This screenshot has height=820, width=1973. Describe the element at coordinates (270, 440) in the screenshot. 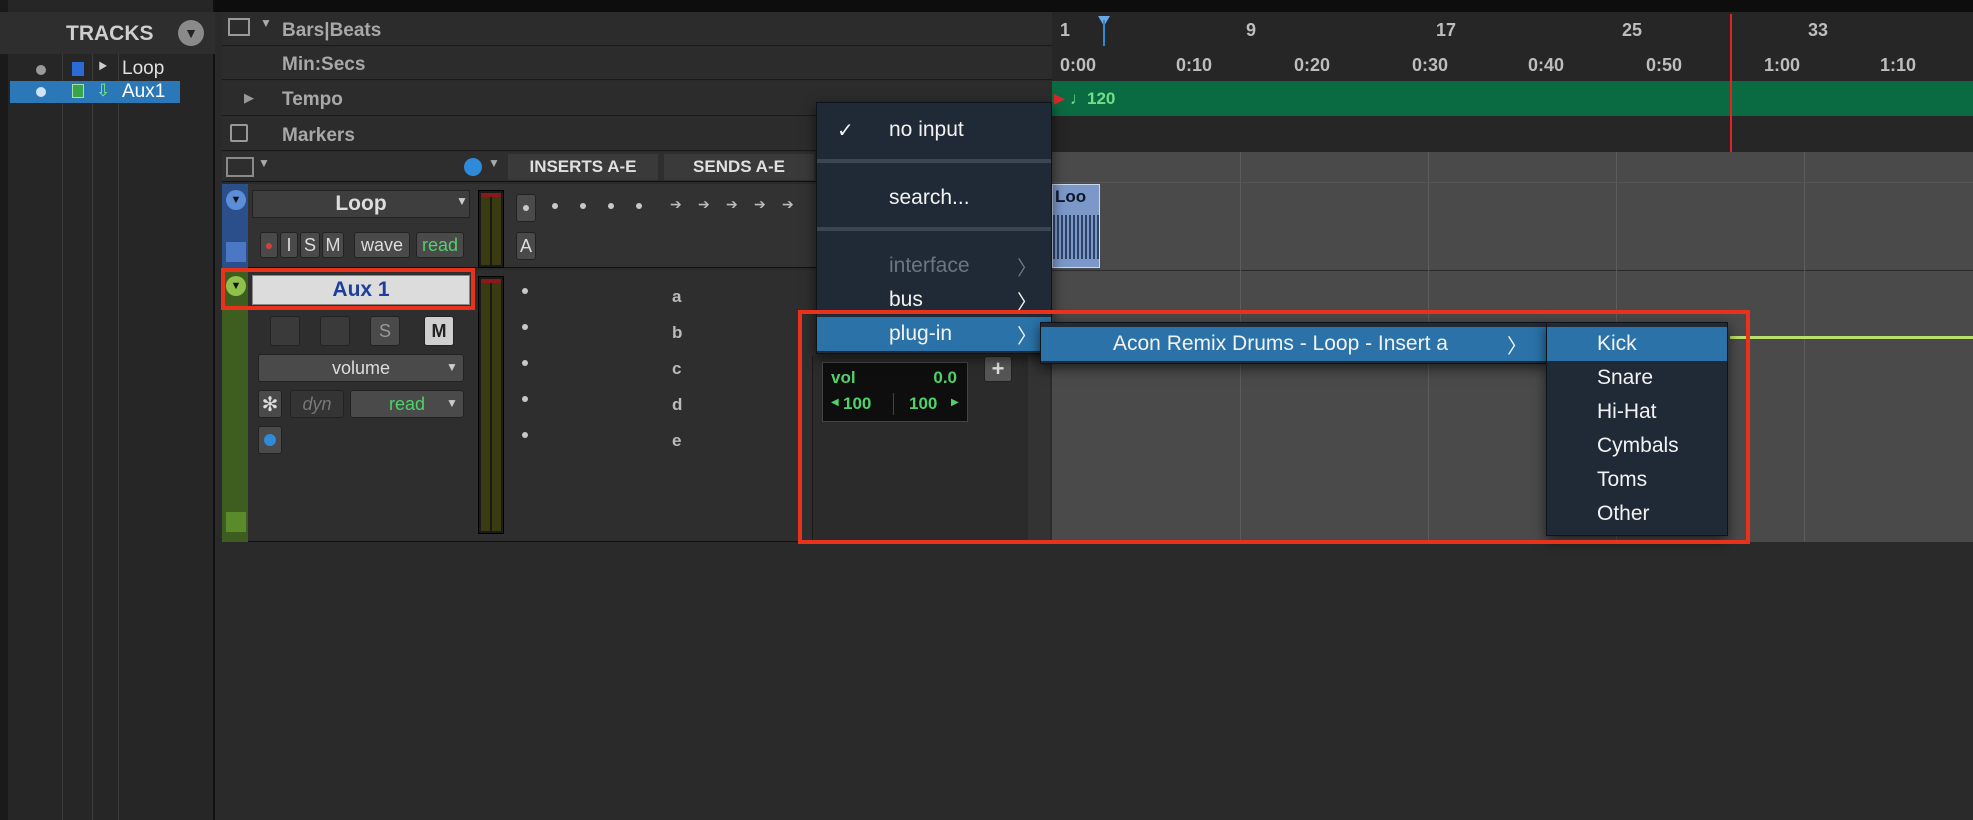

I see `color-palette-button` at that location.